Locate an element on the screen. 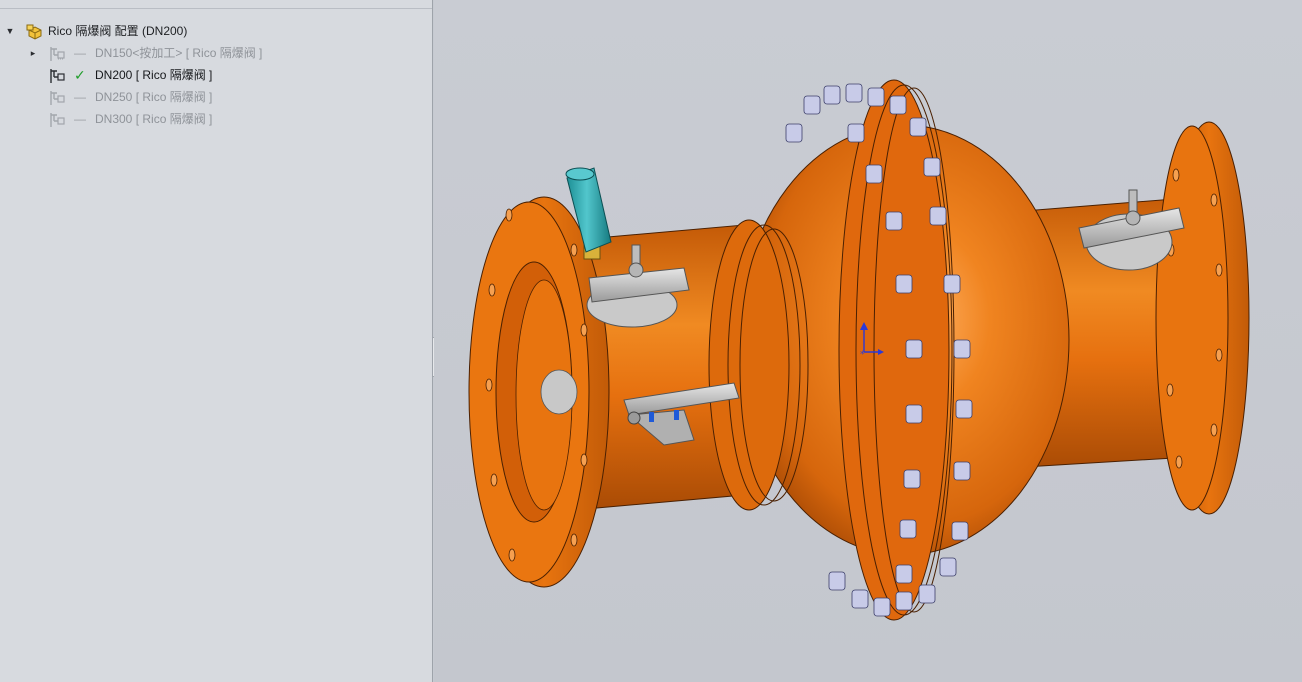 The image size is (1302, 682). config-root-node: ▼ Rico 隔爆阀 配置 (DN200) is located at coordinates (216, 31).